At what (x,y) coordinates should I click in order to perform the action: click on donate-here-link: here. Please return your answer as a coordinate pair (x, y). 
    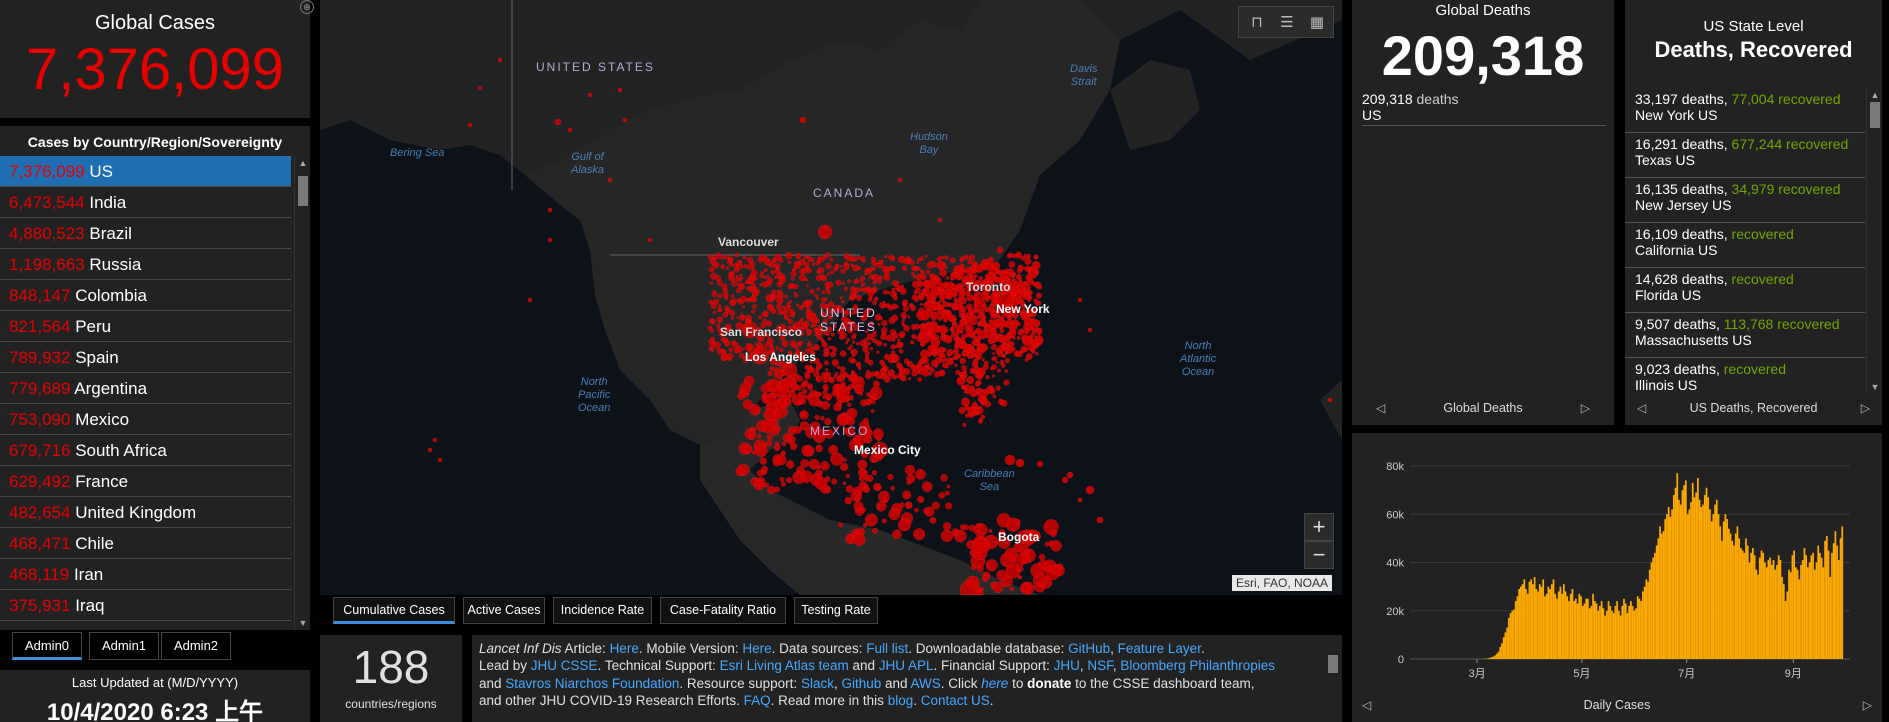
    Looking at the image, I should click on (994, 683).